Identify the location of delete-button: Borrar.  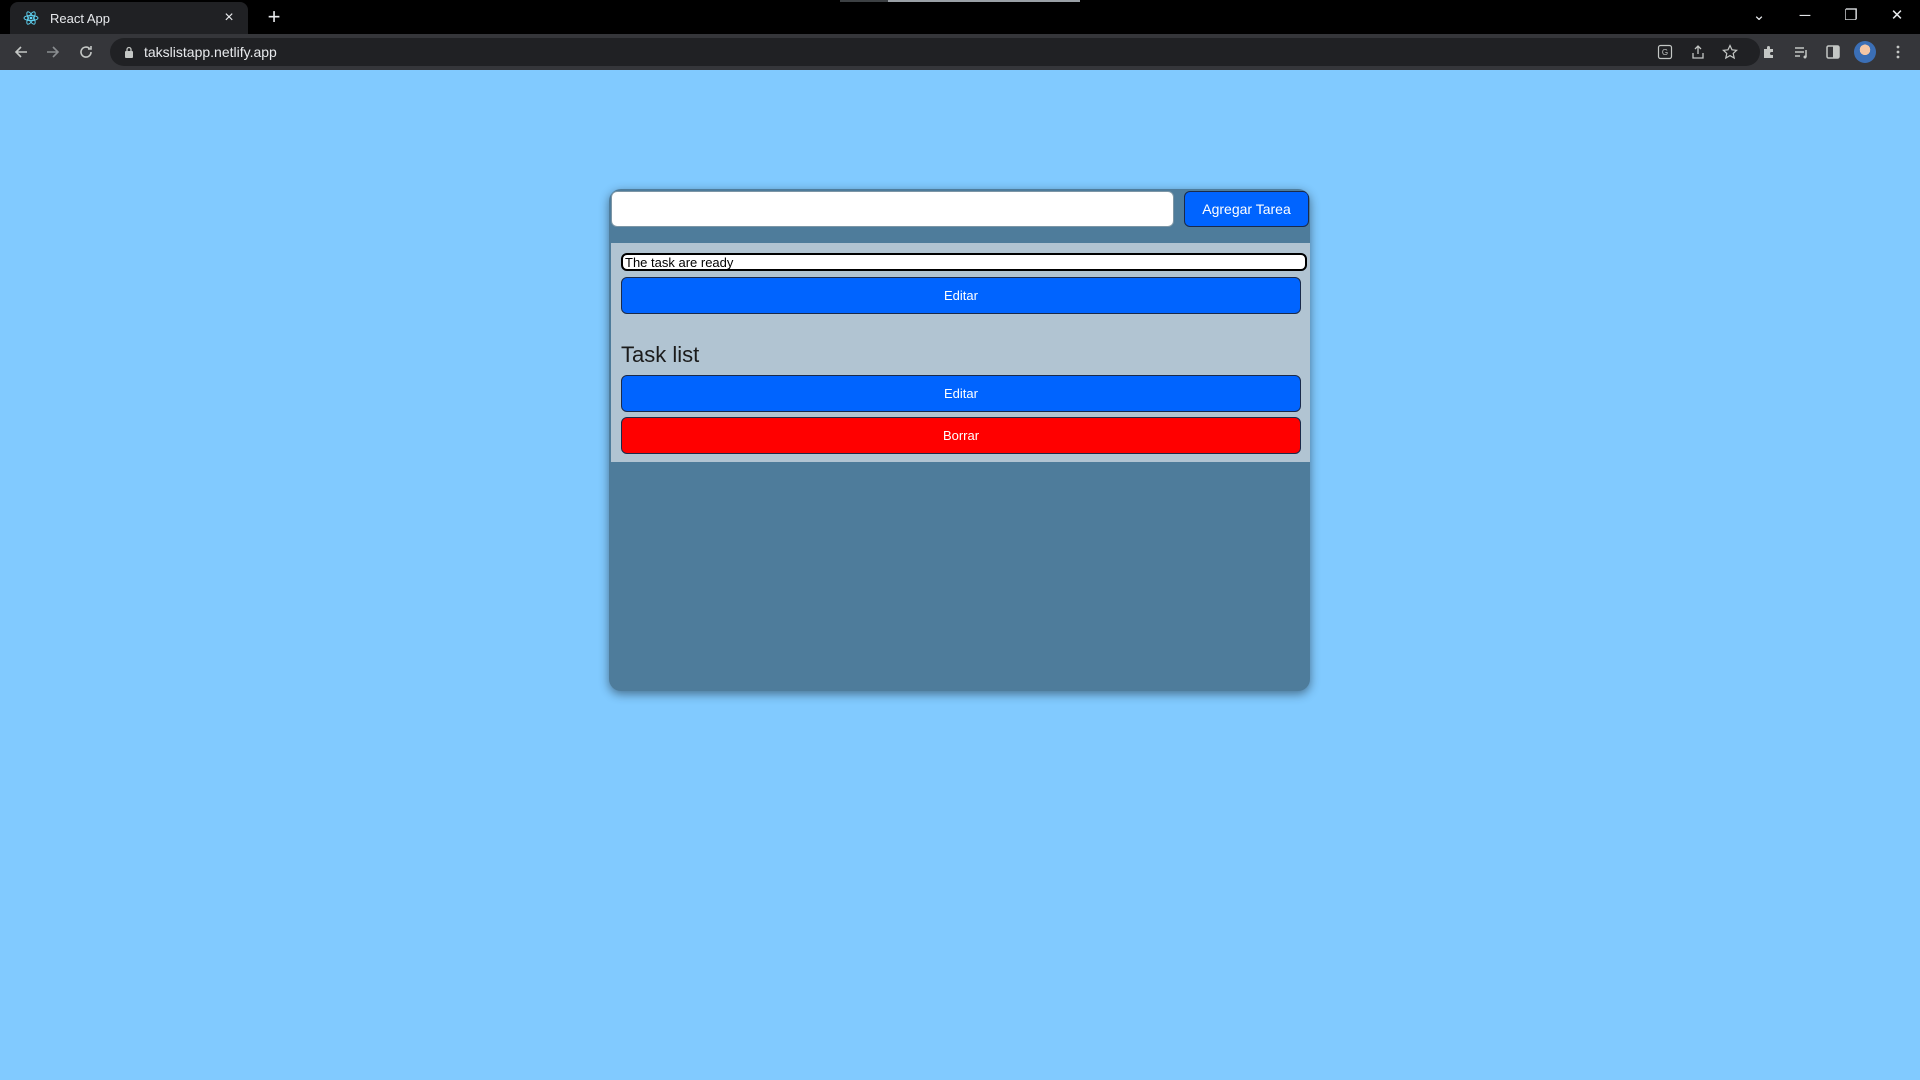
(961, 435).